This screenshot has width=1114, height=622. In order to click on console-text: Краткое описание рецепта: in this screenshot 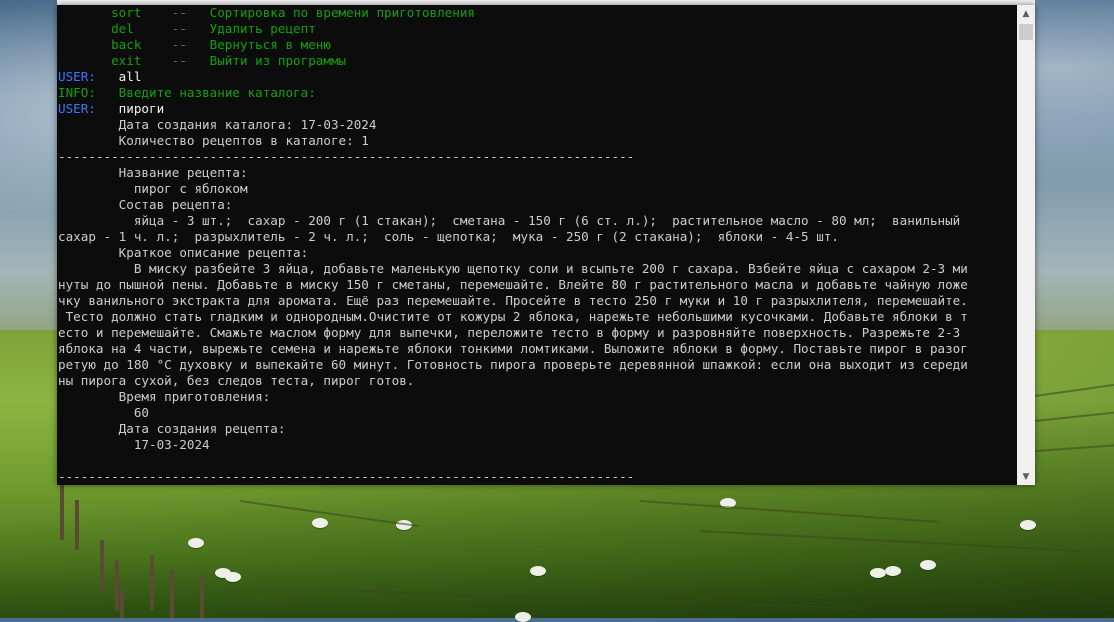, I will do `click(183, 252)`.